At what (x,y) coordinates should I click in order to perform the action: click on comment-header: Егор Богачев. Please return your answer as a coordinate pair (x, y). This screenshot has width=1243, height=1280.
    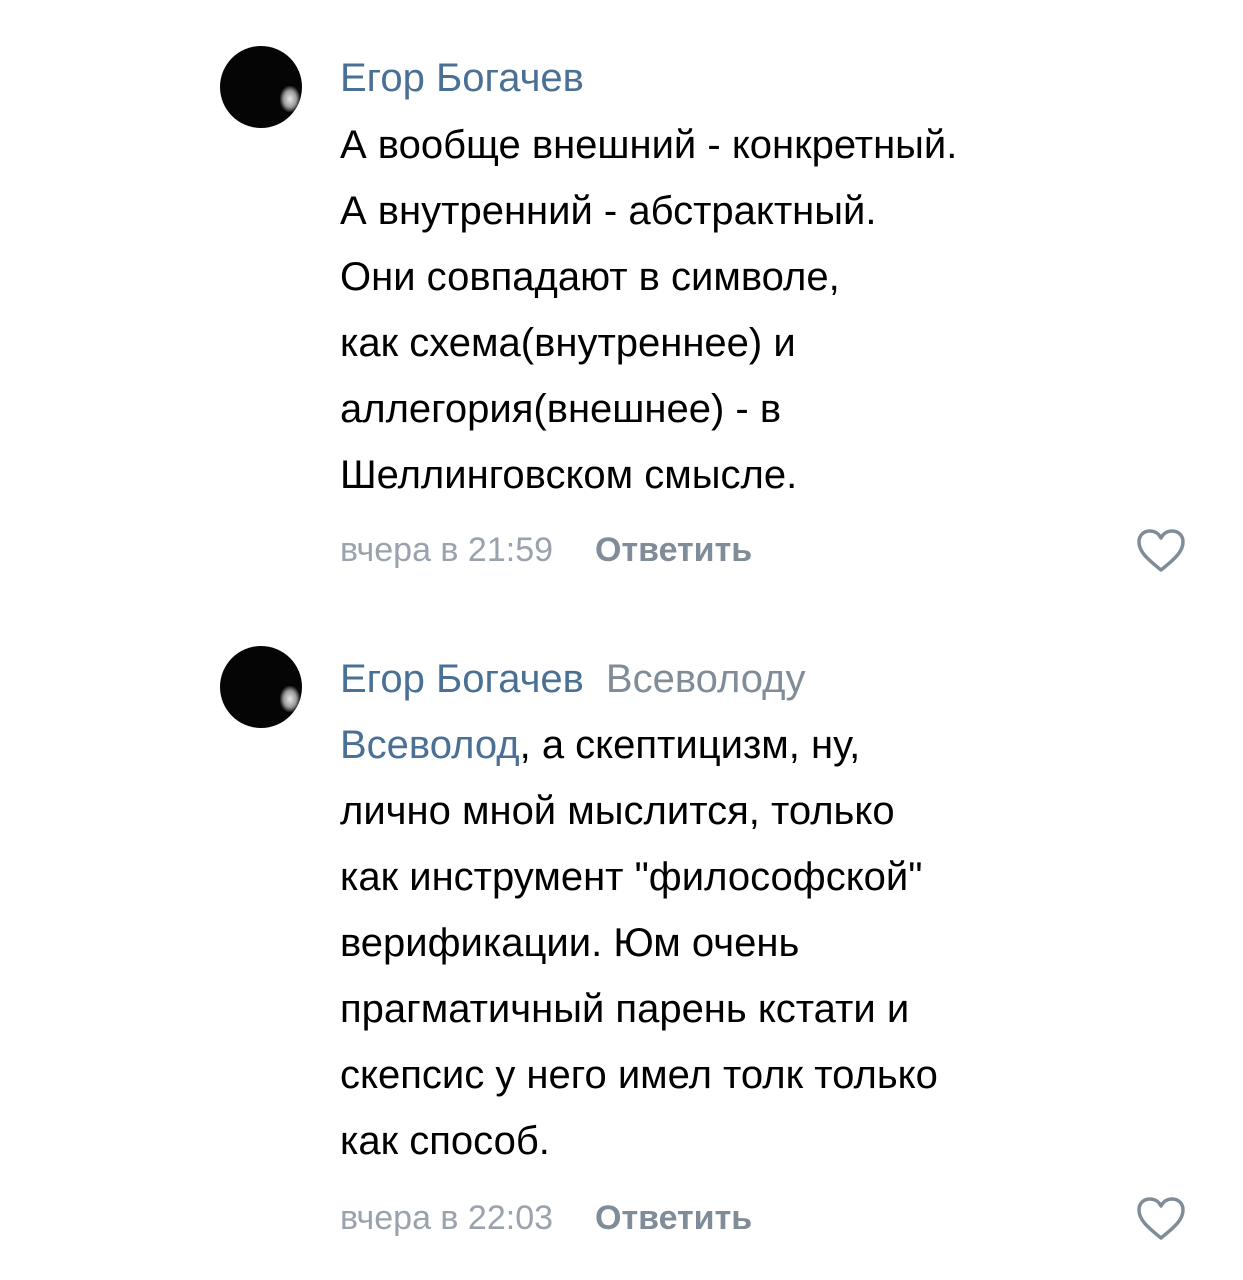
    Looking at the image, I should click on (462, 78).